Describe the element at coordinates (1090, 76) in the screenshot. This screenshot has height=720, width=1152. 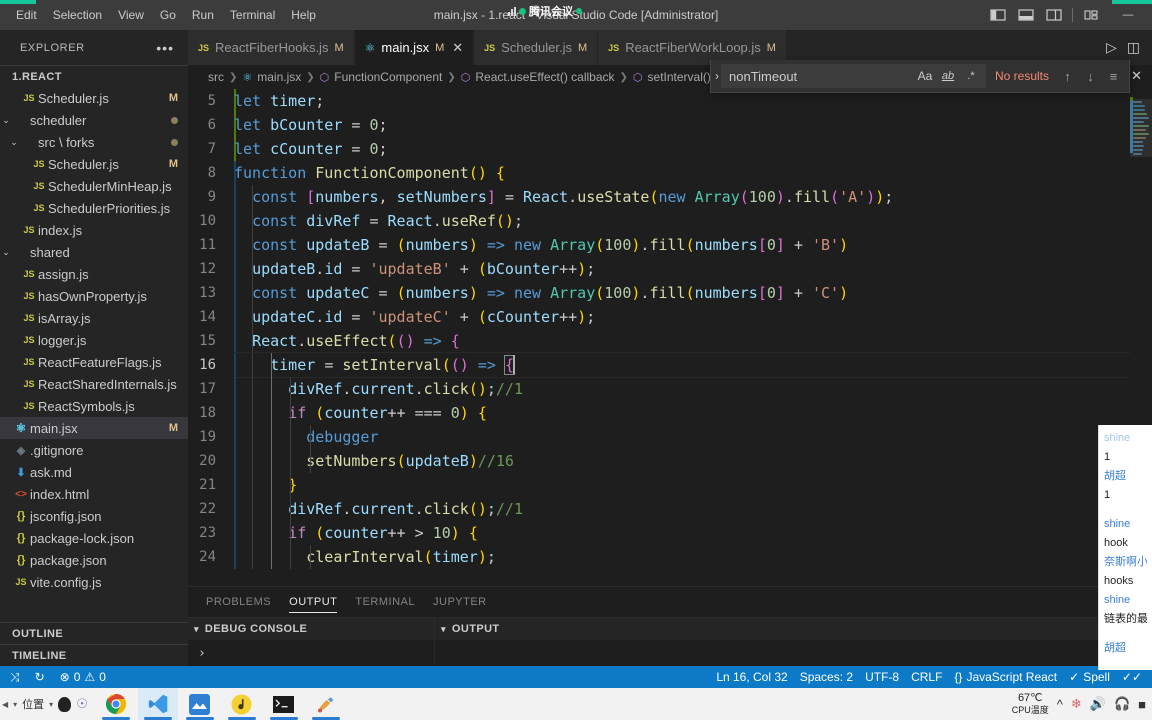
I see `find-next-icon: ↓` at that location.